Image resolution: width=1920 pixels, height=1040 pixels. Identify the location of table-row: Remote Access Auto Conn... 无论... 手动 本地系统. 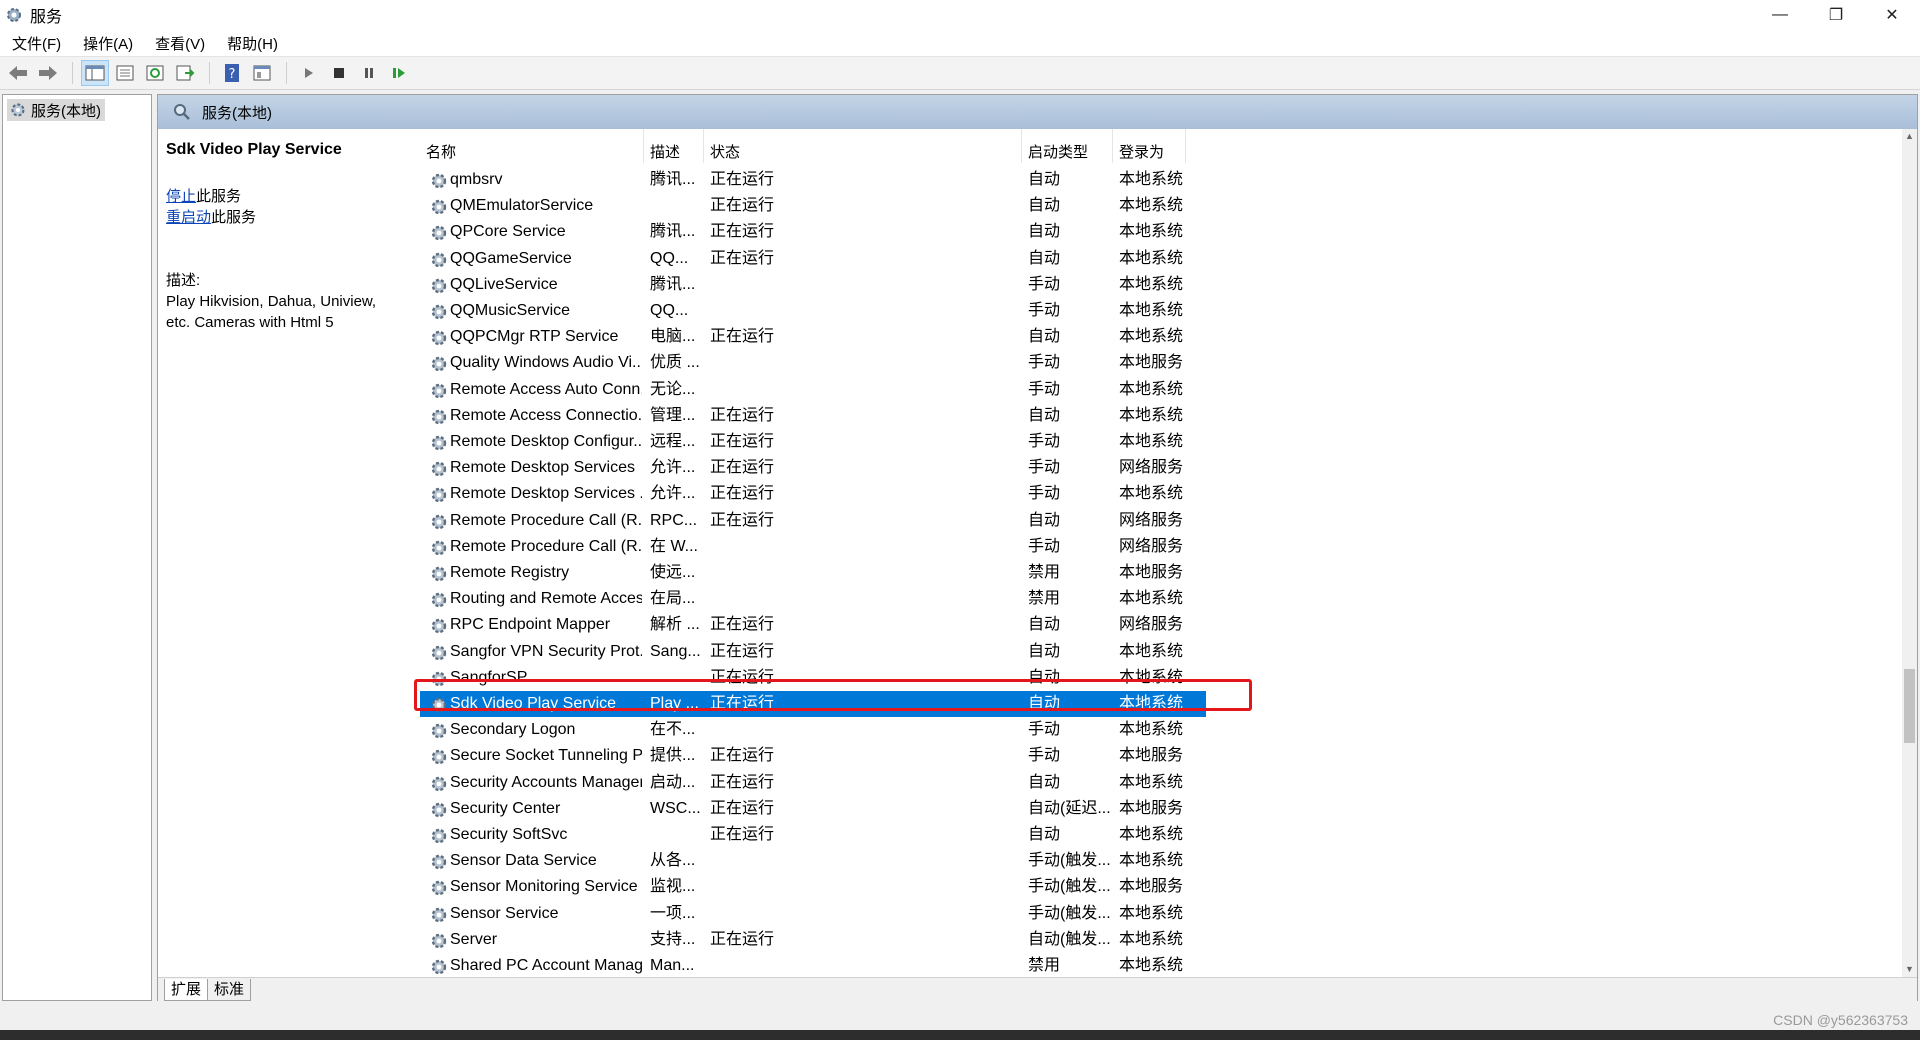
(813, 390).